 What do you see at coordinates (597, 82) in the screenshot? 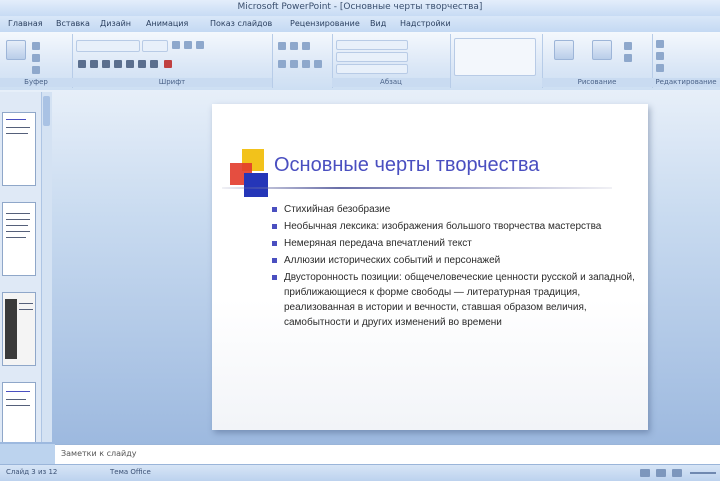
I see `group-label: Рисование` at bounding box center [597, 82].